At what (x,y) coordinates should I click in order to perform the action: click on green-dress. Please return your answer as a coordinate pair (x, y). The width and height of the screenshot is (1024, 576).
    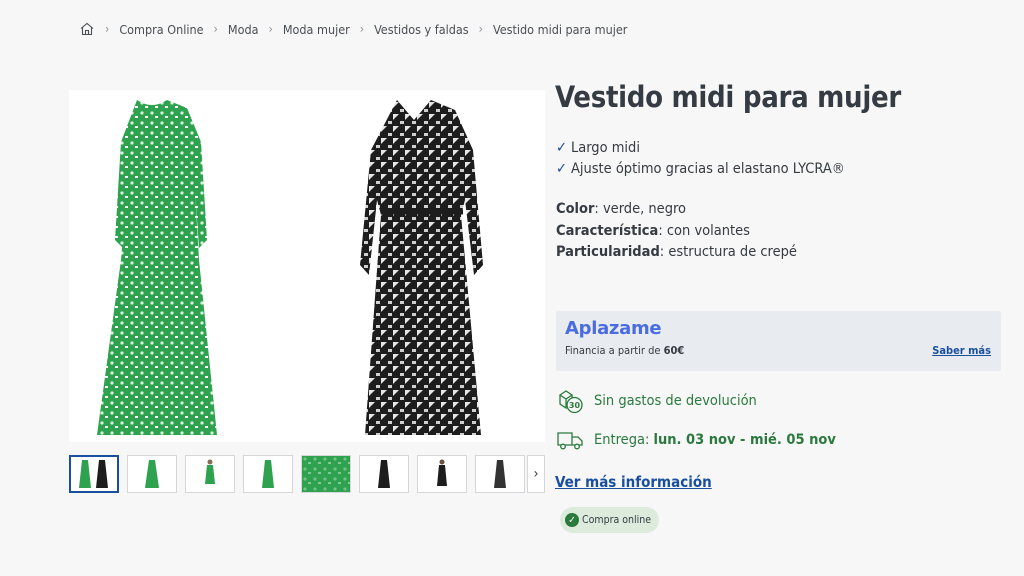
    Looking at the image, I should click on (157, 267).